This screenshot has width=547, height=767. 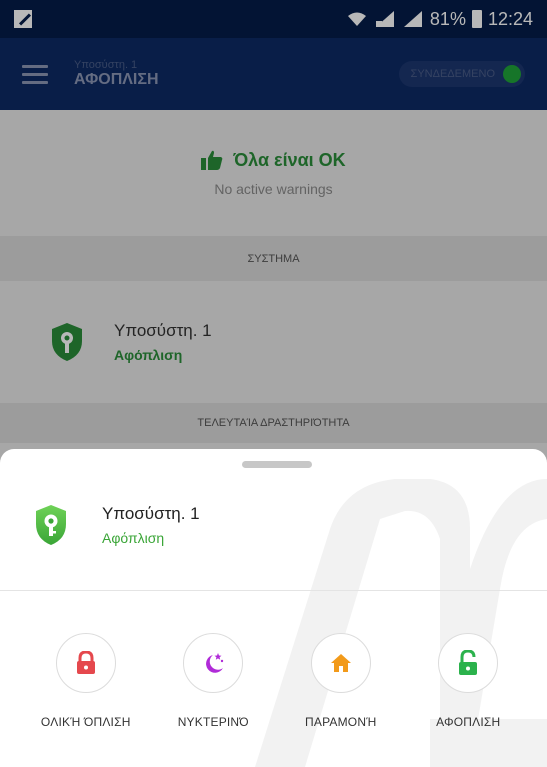 I want to click on partition-subtitle: Υποσύστη. 1, so click(x=106, y=65).